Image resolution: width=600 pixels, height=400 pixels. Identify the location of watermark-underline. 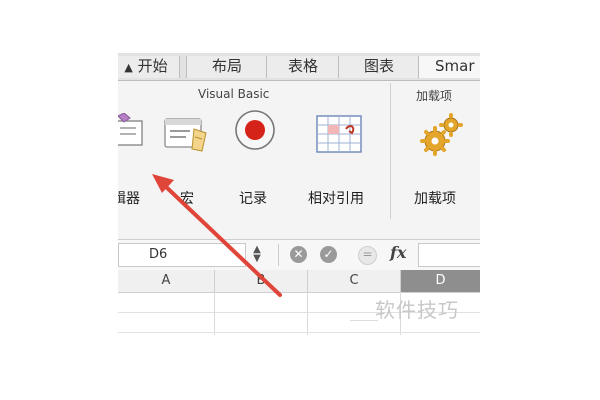
(364, 320).